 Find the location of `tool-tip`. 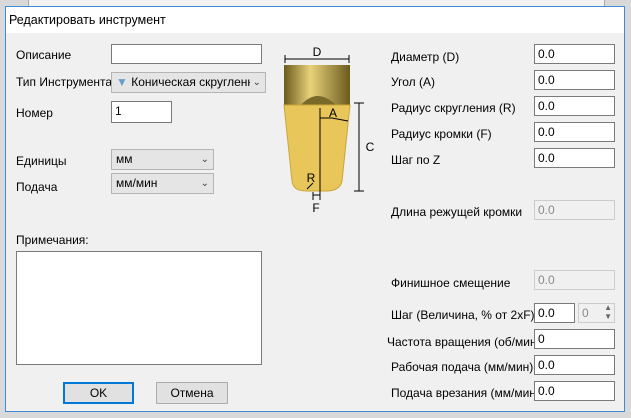

tool-tip is located at coordinates (317, 148).